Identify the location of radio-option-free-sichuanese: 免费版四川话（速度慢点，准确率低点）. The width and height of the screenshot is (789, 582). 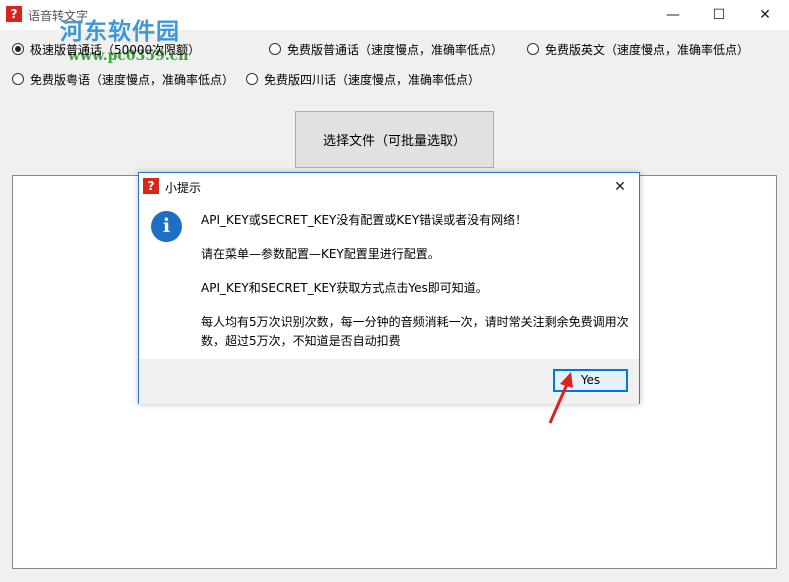
(363, 79).